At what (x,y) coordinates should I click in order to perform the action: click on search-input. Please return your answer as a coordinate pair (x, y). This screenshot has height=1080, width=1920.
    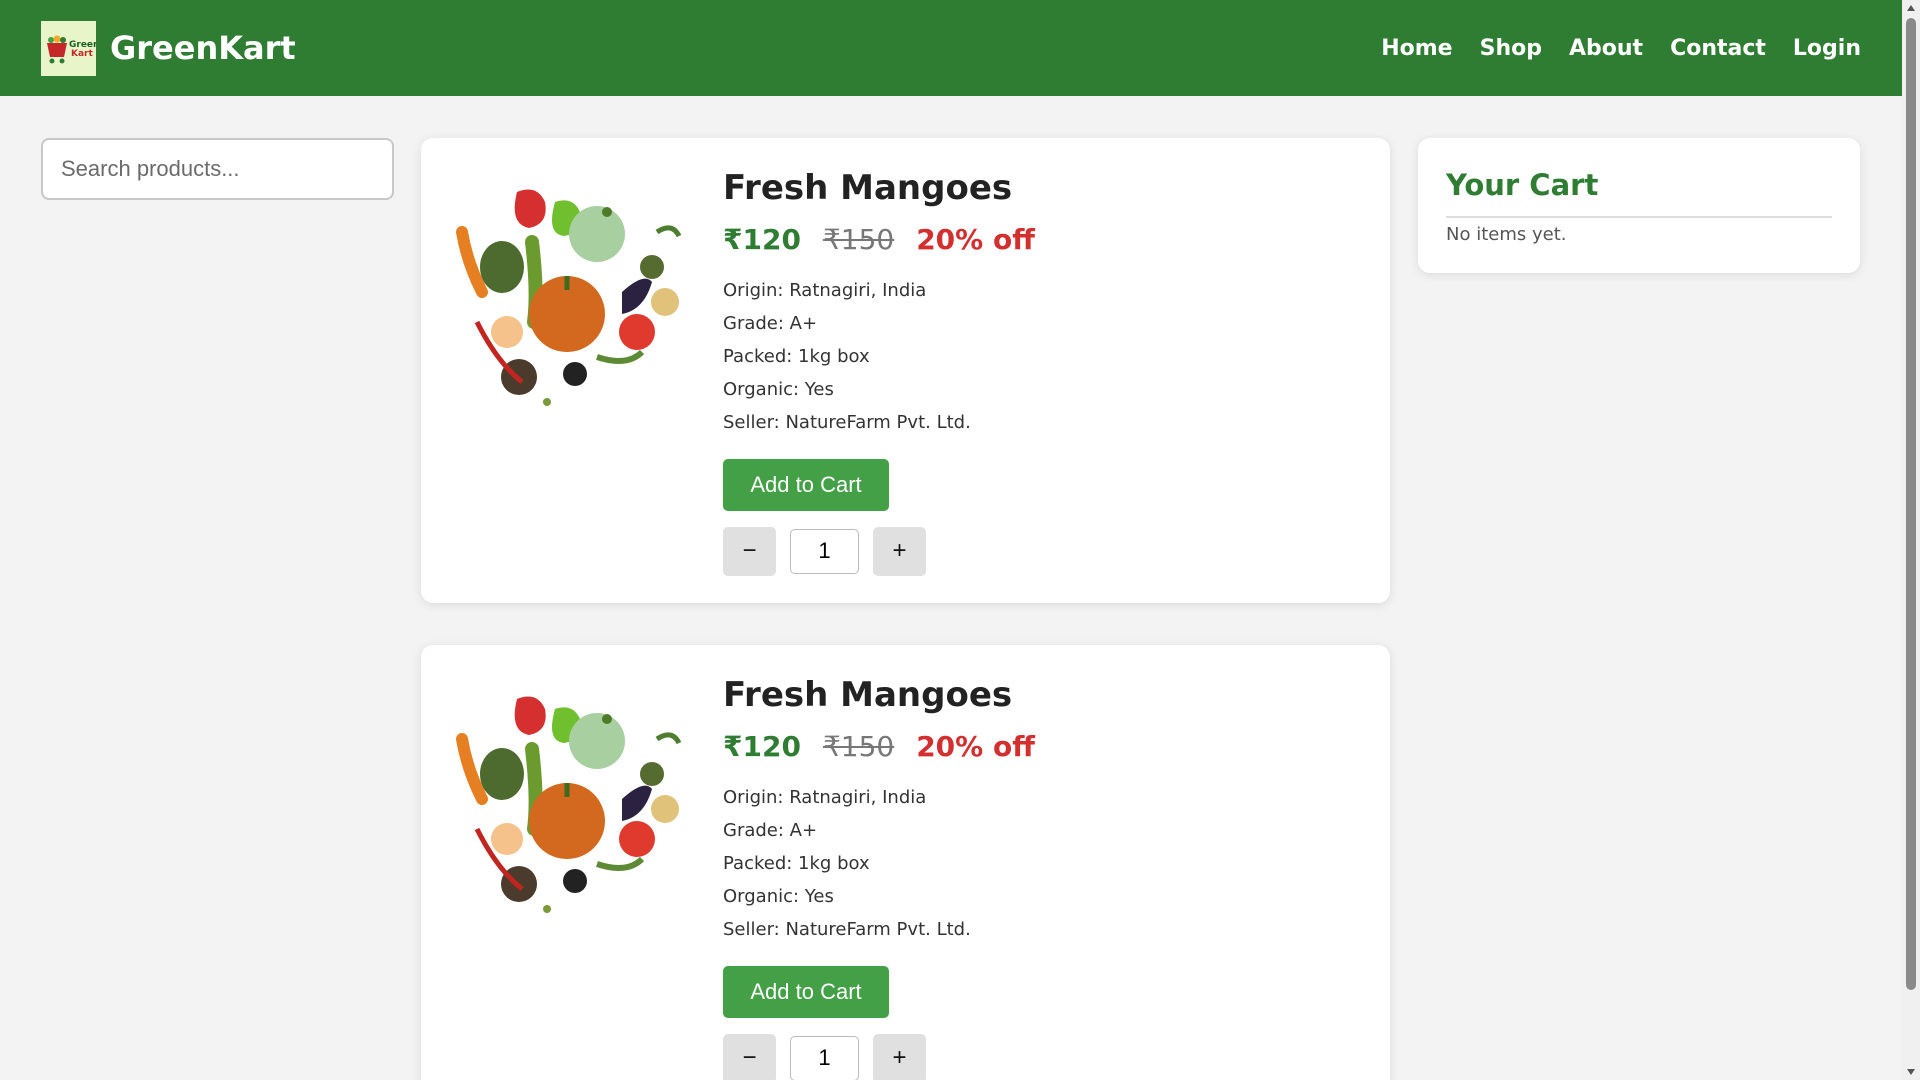
    Looking at the image, I should click on (217, 169).